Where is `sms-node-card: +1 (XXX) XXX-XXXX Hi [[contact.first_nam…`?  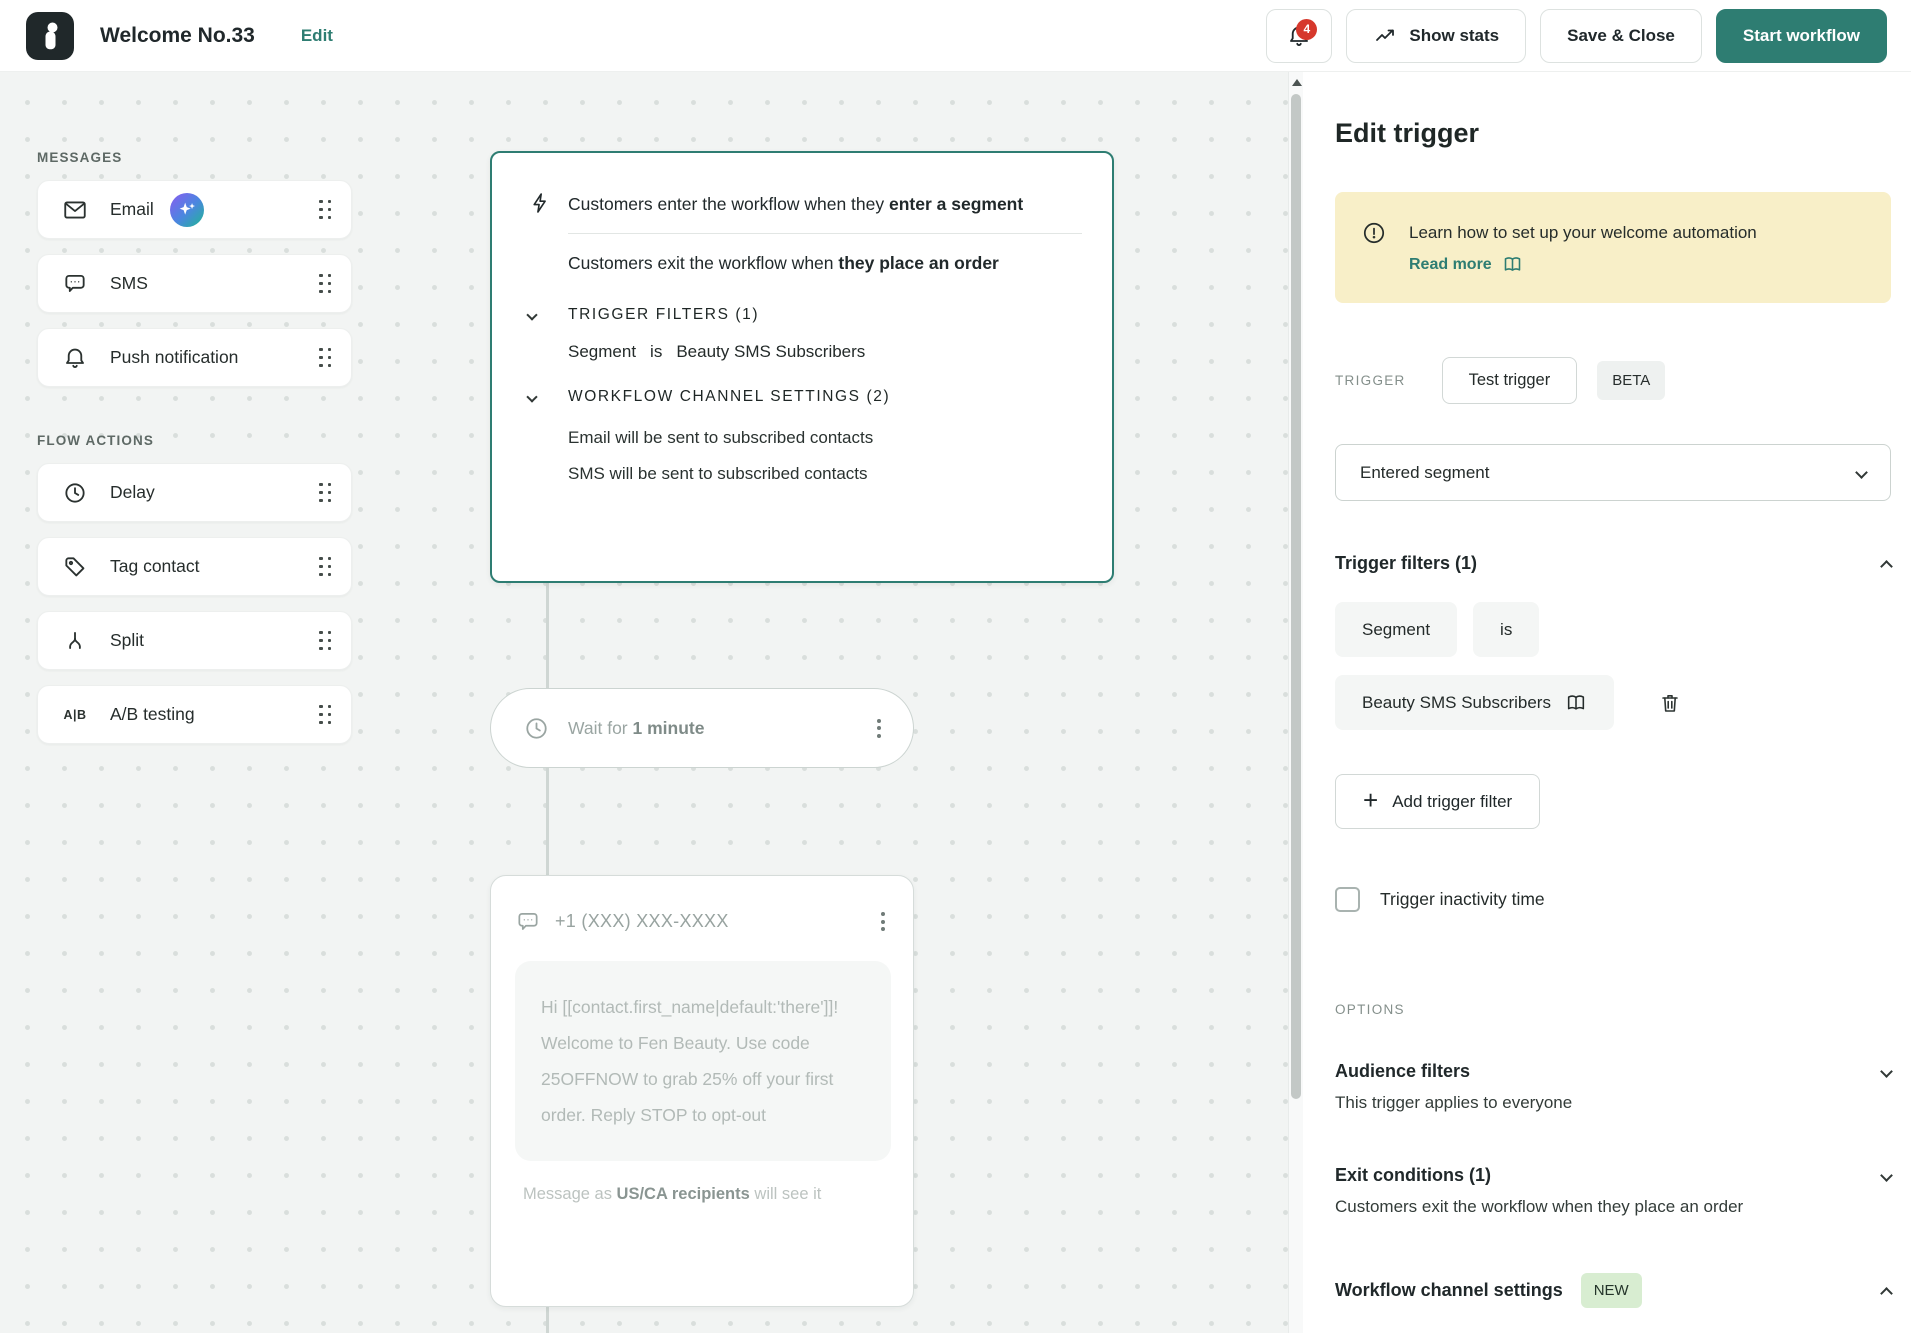 sms-node-card: +1 (XXX) XXX-XXXX Hi [[contact.first_nam… is located at coordinates (702, 1091).